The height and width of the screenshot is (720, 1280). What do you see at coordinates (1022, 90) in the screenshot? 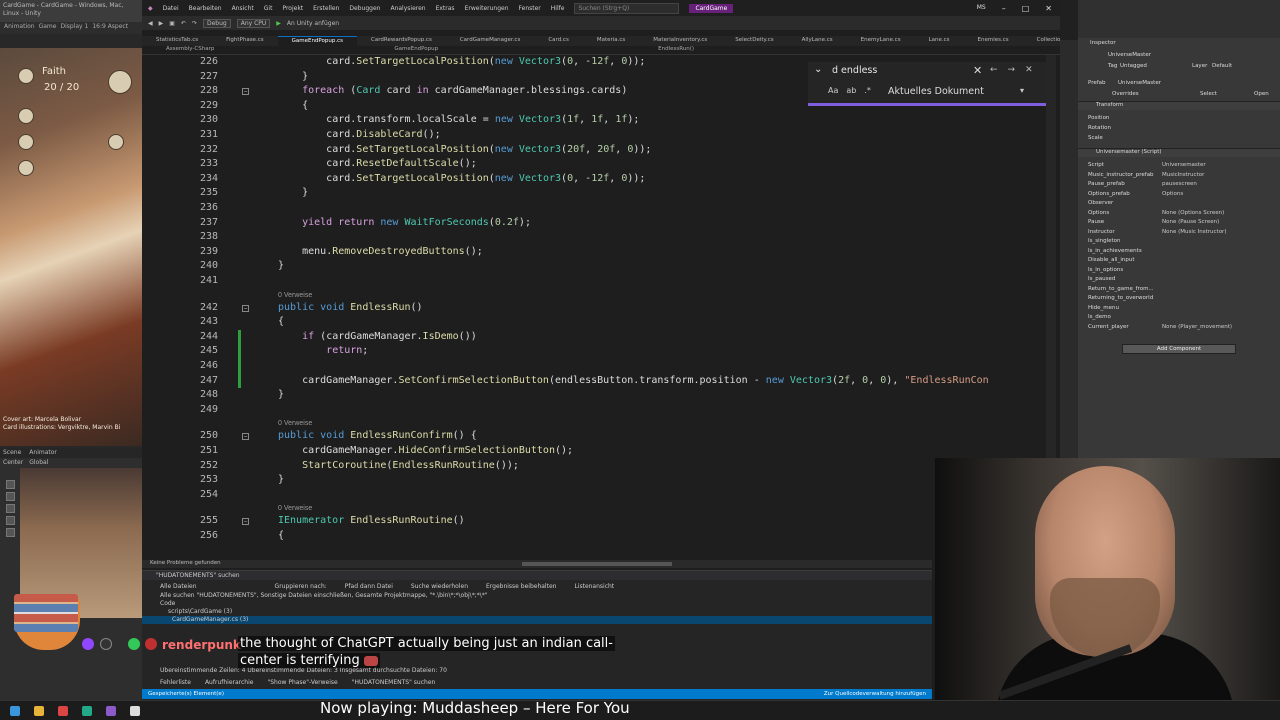
I see `chevron-down-icon: ▾` at bounding box center [1022, 90].